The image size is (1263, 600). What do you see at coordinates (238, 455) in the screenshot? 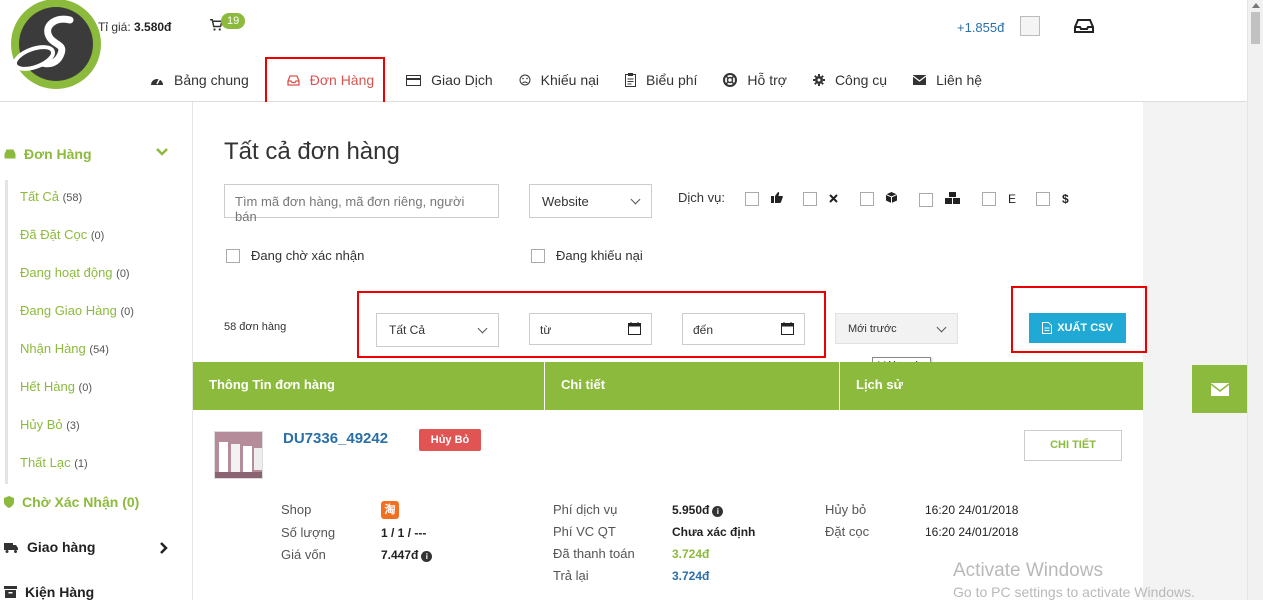
I see `order-product-thumbnail` at bounding box center [238, 455].